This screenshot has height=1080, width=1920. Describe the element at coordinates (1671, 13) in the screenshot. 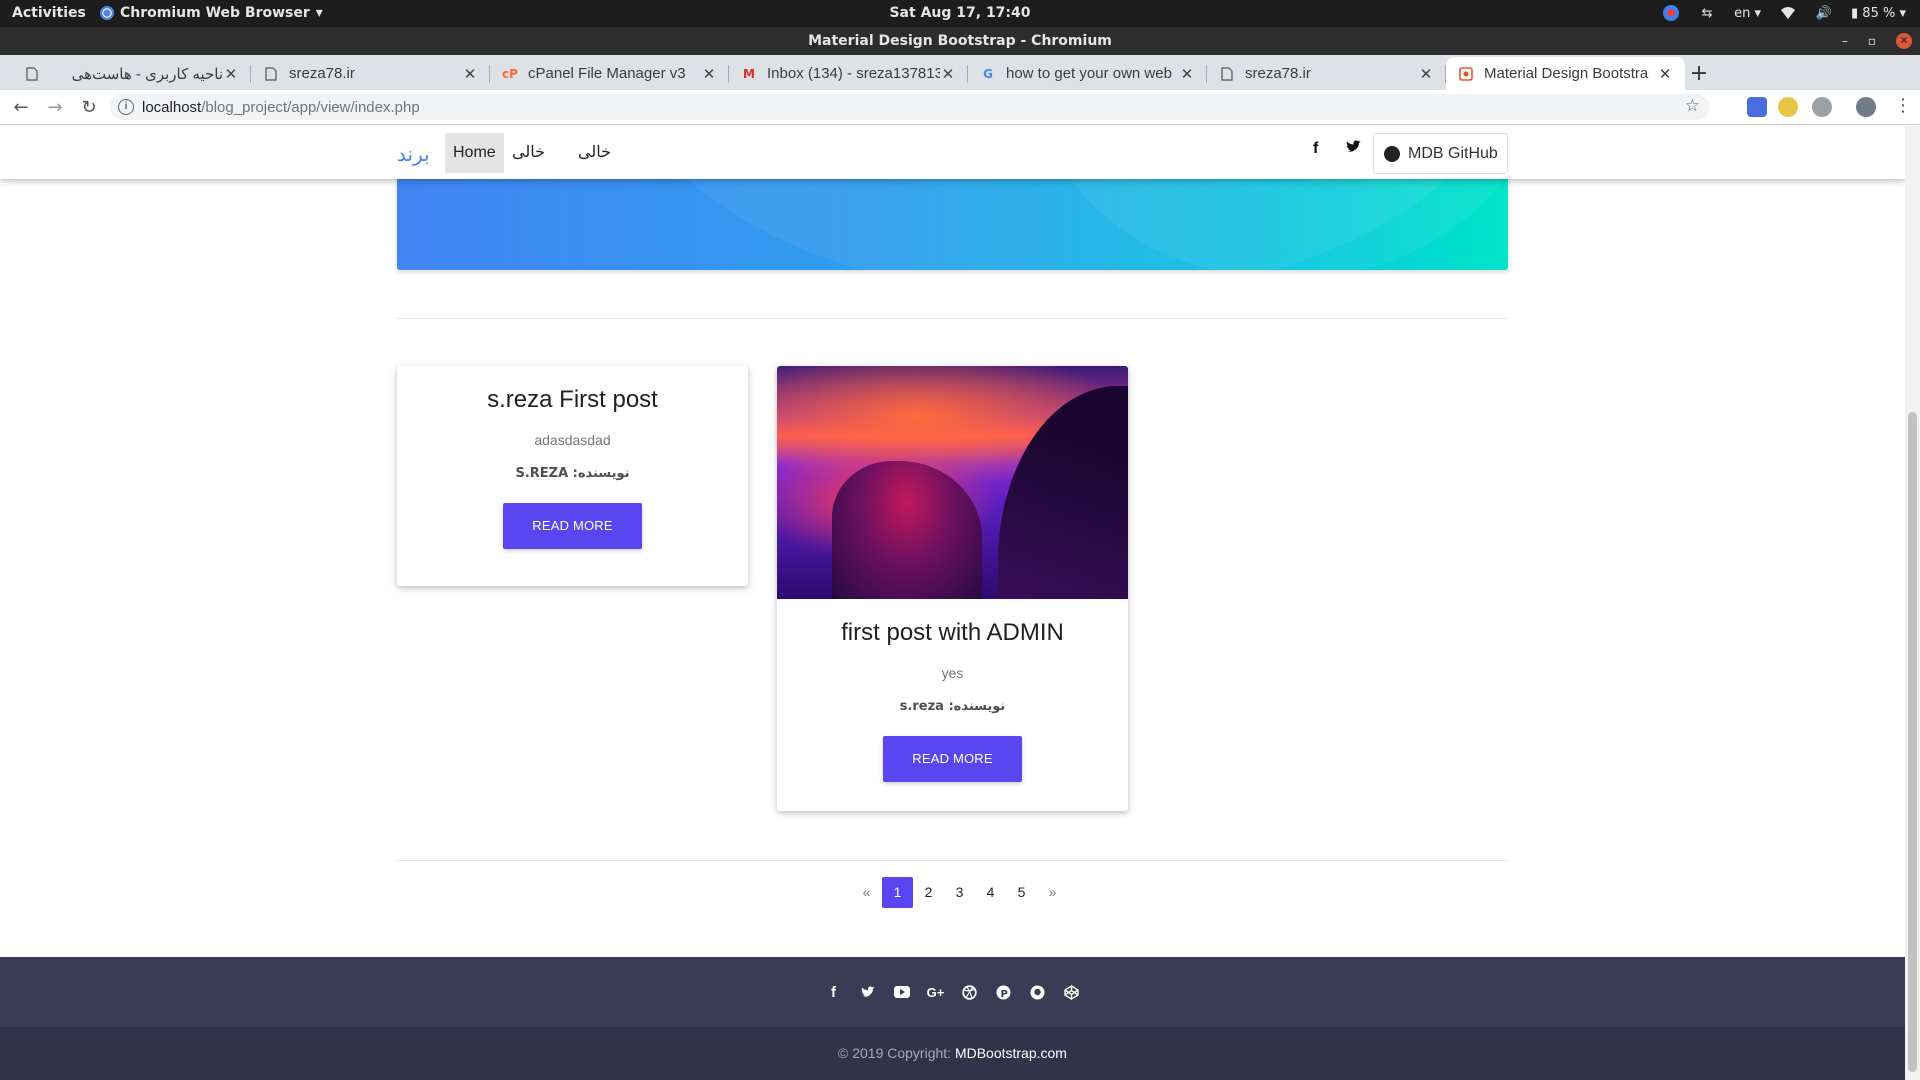

I see `update-icon` at that location.